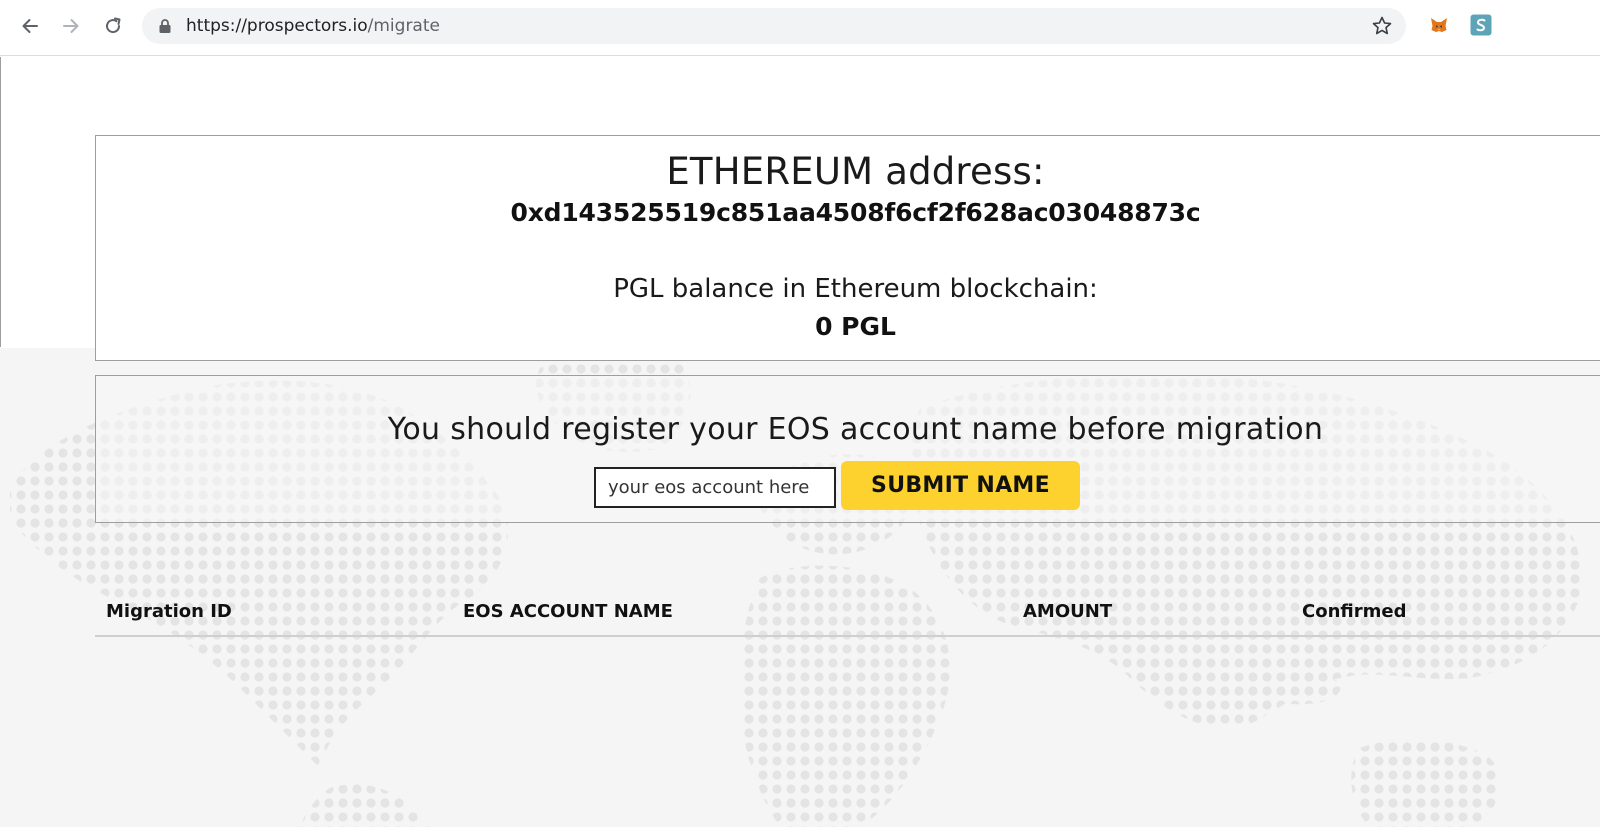 This screenshot has height=827, width=1600. What do you see at coordinates (774, 26) in the screenshot?
I see `address-bar: https://prospectors.io/migrate` at bounding box center [774, 26].